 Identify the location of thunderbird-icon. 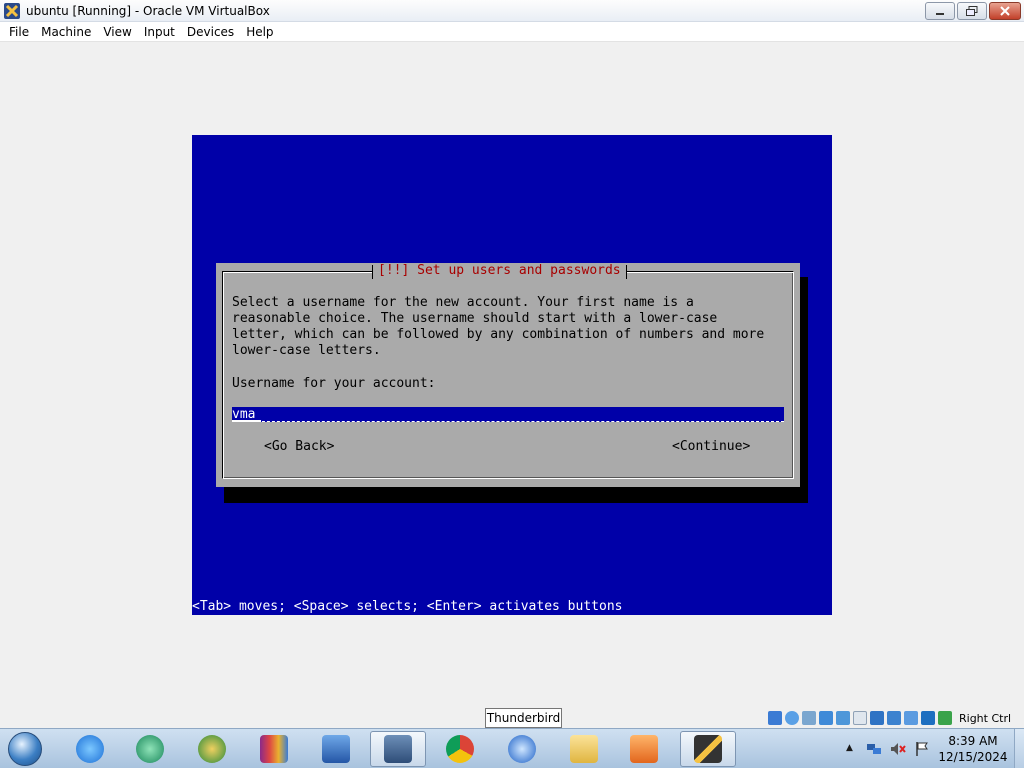
(522, 749).